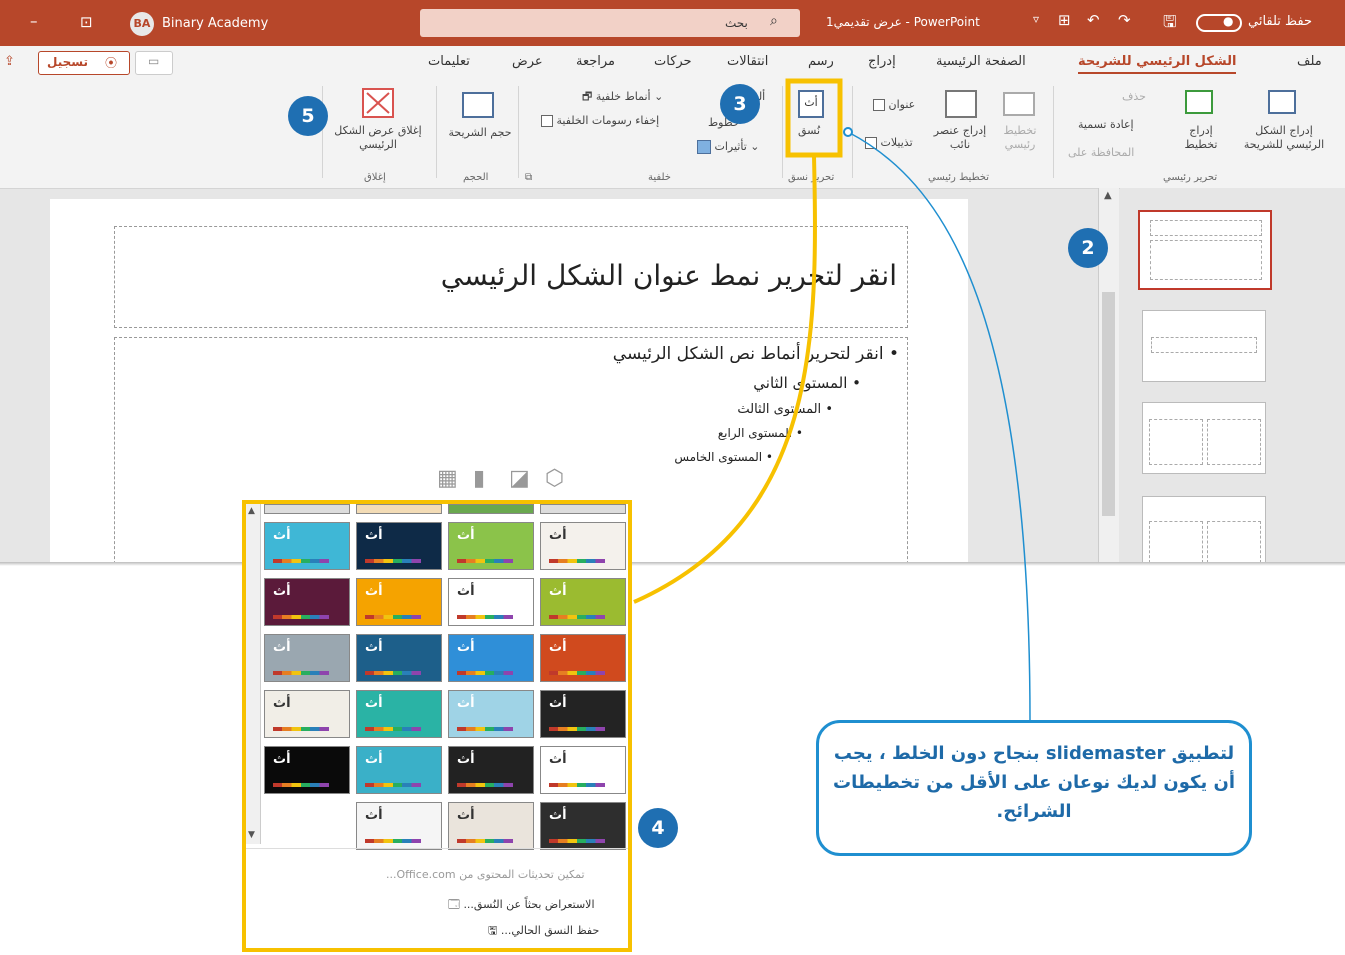 The width and height of the screenshot is (1345, 955). What do you see at coordinates (939, 426) in the screenshot?
I see `blue-connector` at bounding box center [939, 426].